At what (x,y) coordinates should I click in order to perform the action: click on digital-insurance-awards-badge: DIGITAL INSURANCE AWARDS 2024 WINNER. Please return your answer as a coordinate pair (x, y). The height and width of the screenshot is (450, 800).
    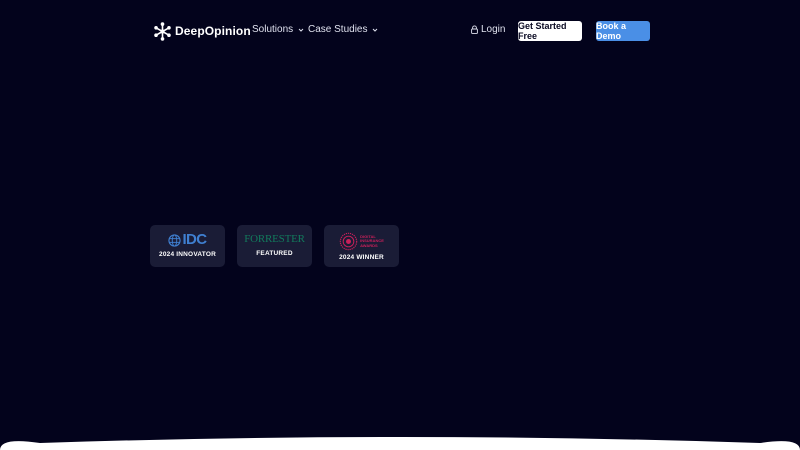
    Looking at the image, I should click on (361, 246).